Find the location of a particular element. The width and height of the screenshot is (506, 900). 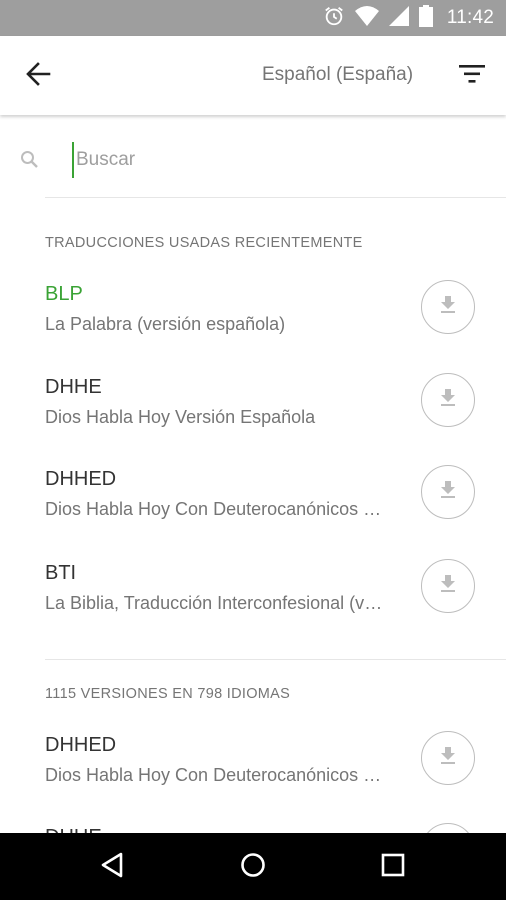

back-button is located at coordinates (38, 76).